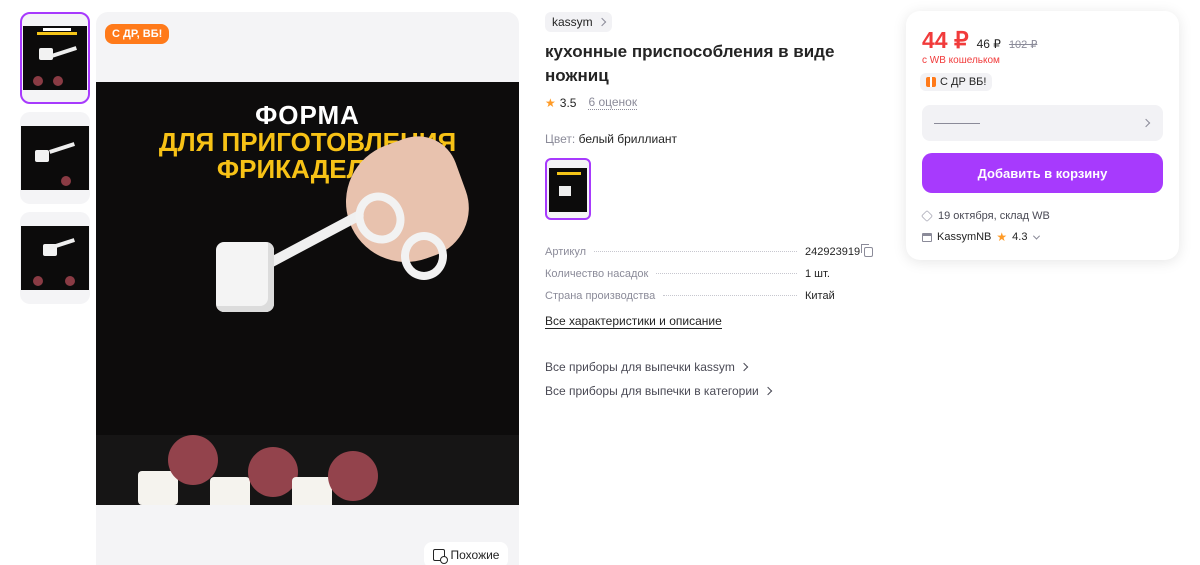  Describe the element at coordinates (628, 139) in the screenshot. I see `color-value: белый бриллиант` at that location.